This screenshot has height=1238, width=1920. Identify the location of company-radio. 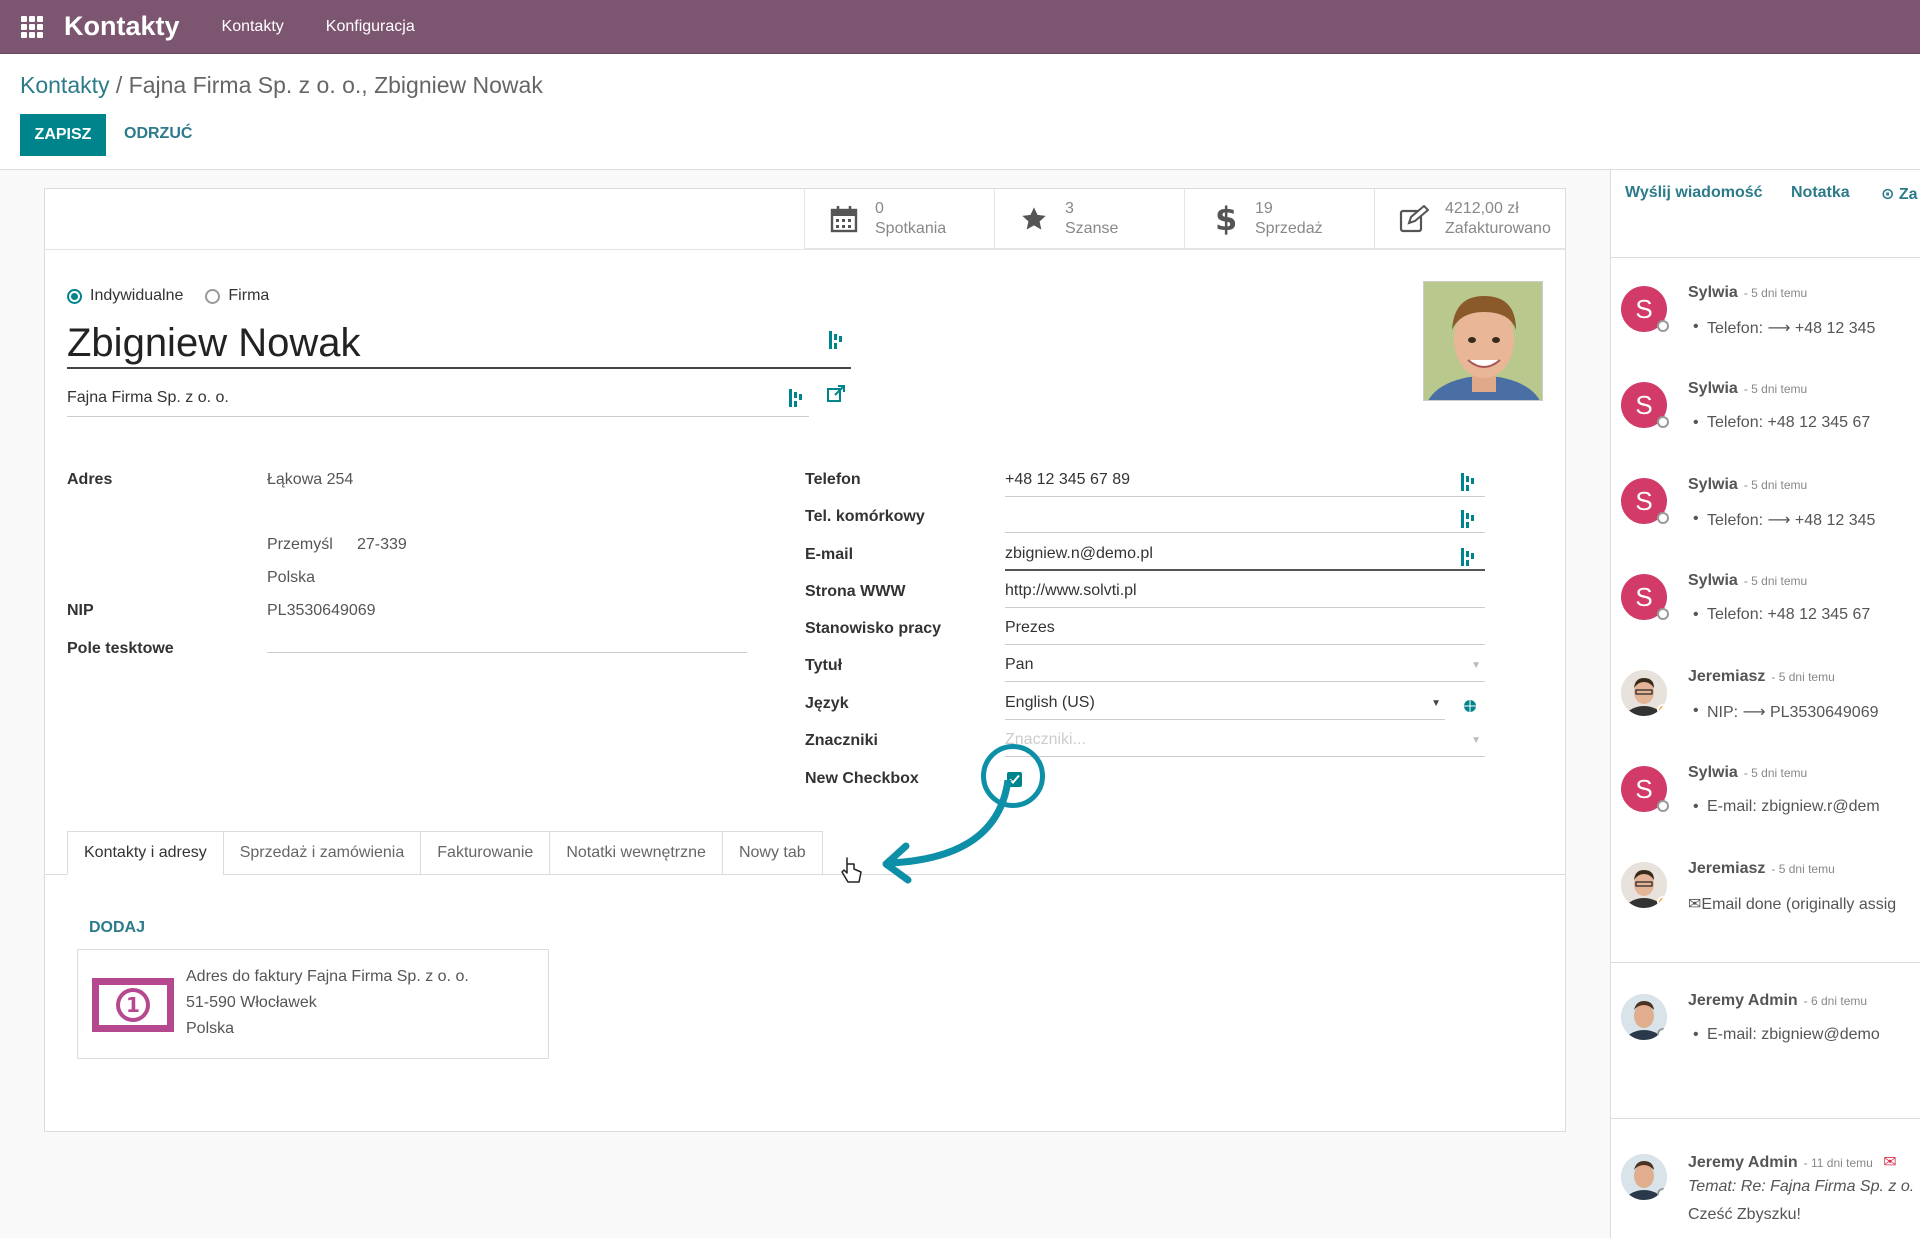
(213, 296).